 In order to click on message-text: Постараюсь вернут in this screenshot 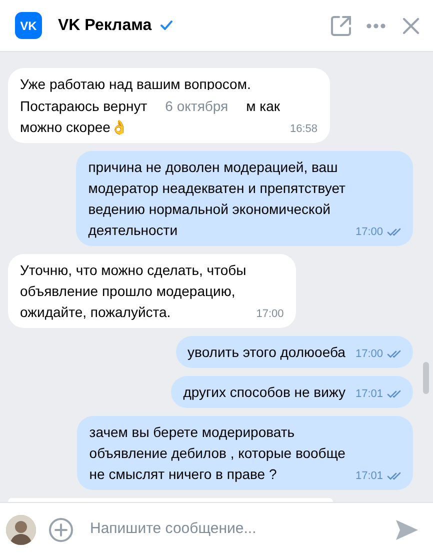, I will do `click(84, 106)`.